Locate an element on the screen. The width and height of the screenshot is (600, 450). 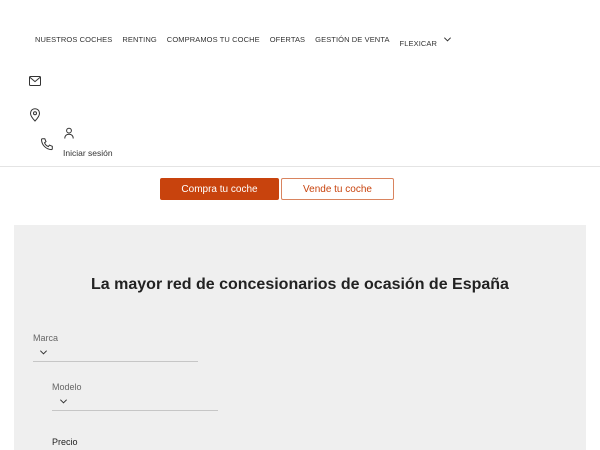
model-field: Modelo is located at coordinates (135, 396).